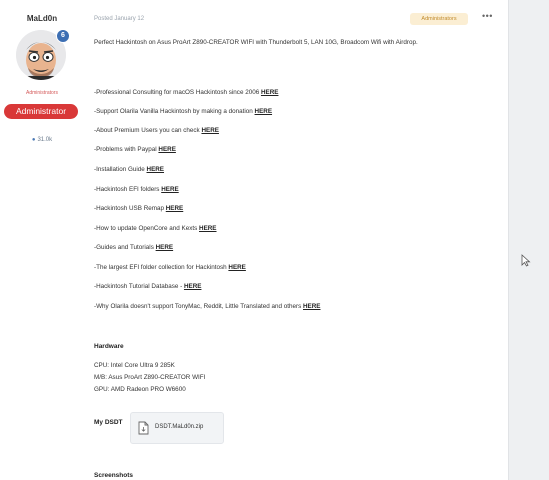 The width and height of the screenshot is (549, 480). Describe the element at coordinates (487, 16) in the screenshot. I see `more-options-button: •••` at that location.